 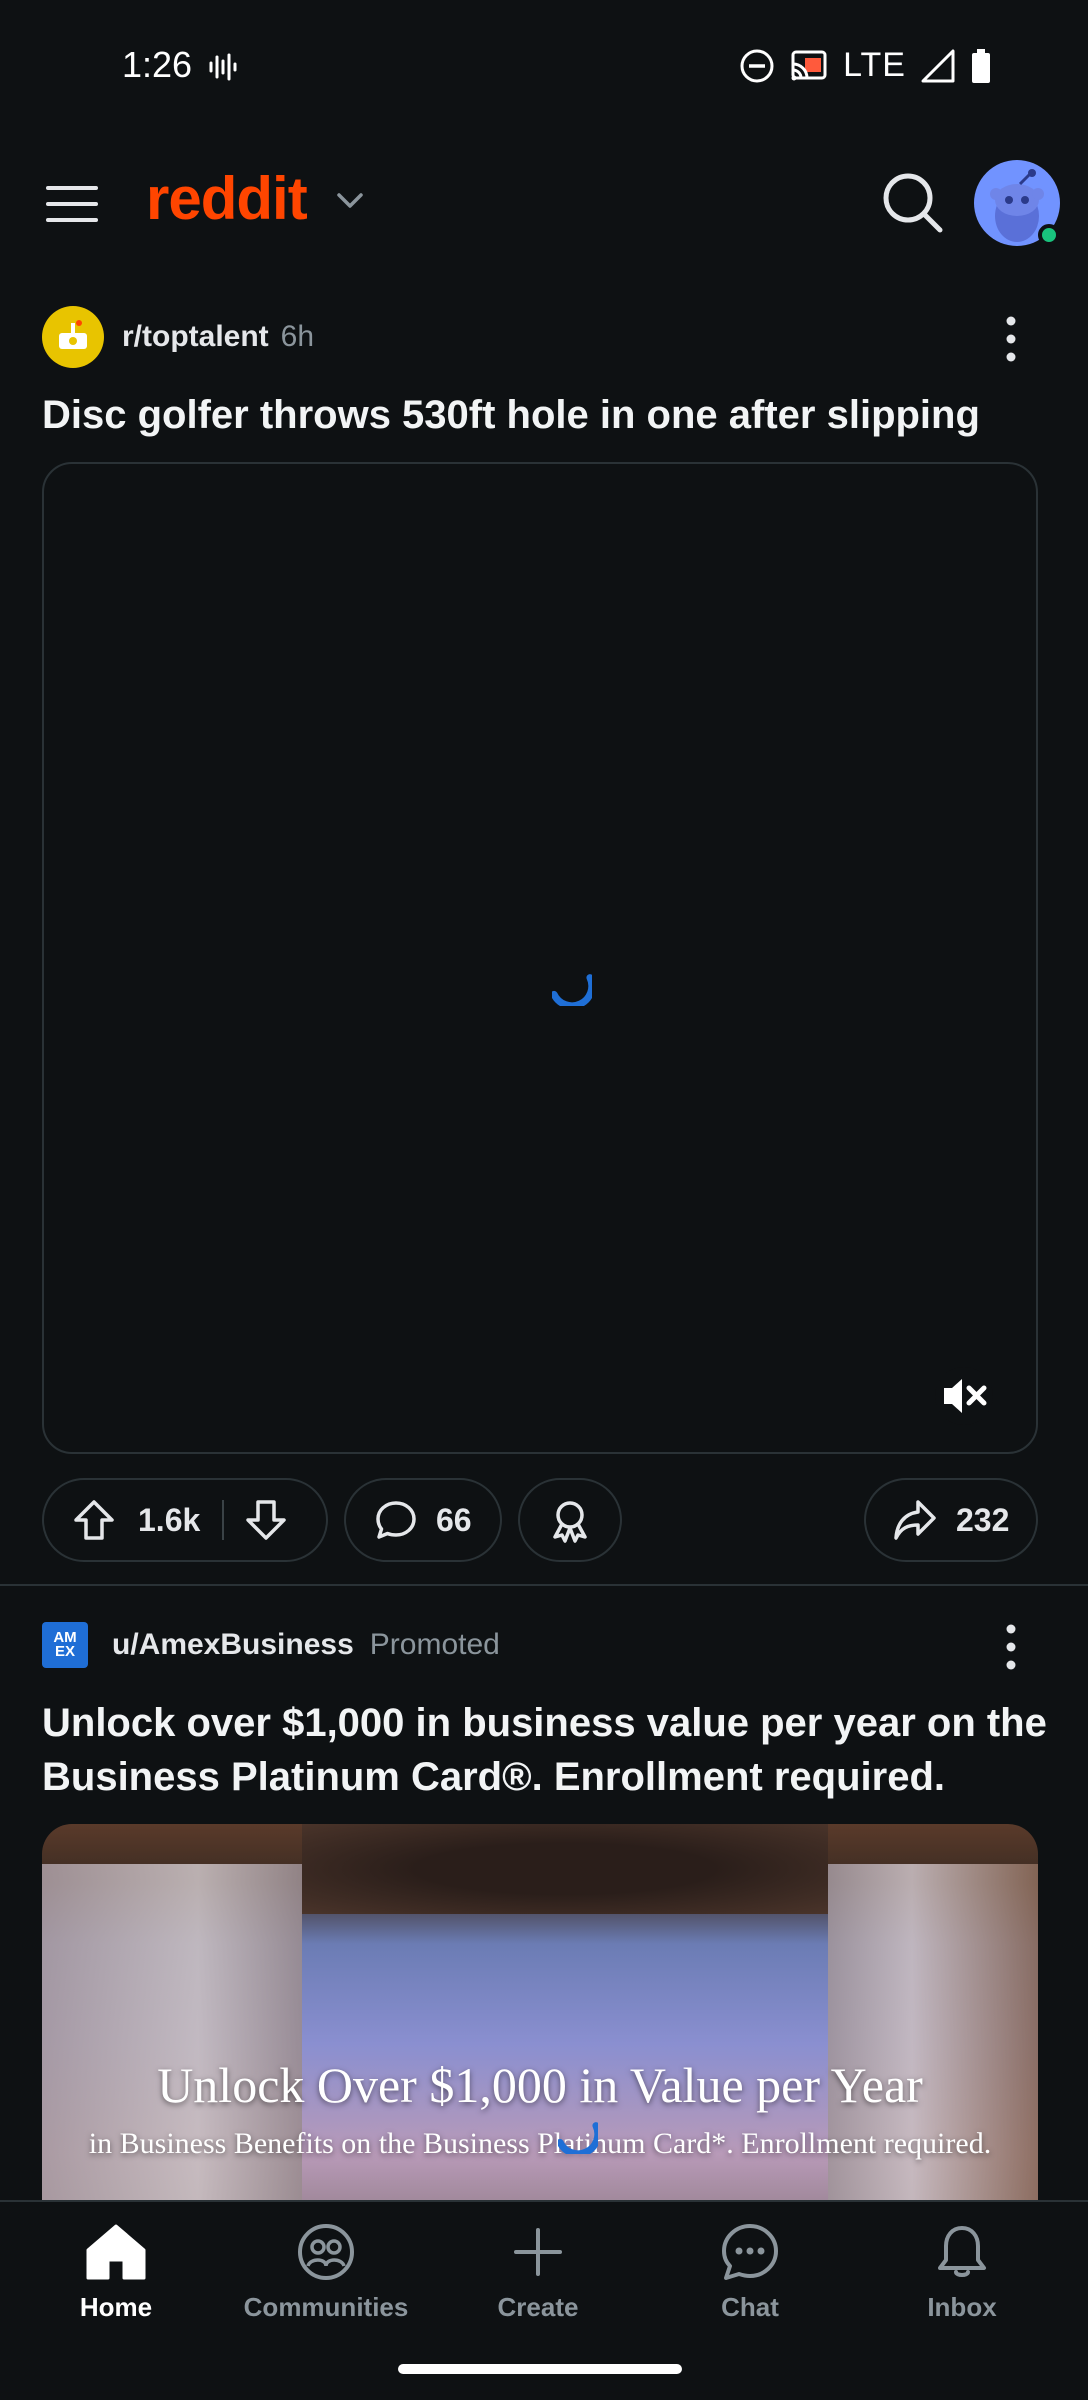 I want to click on comment-count: 66, so click(x=454, y=1519).